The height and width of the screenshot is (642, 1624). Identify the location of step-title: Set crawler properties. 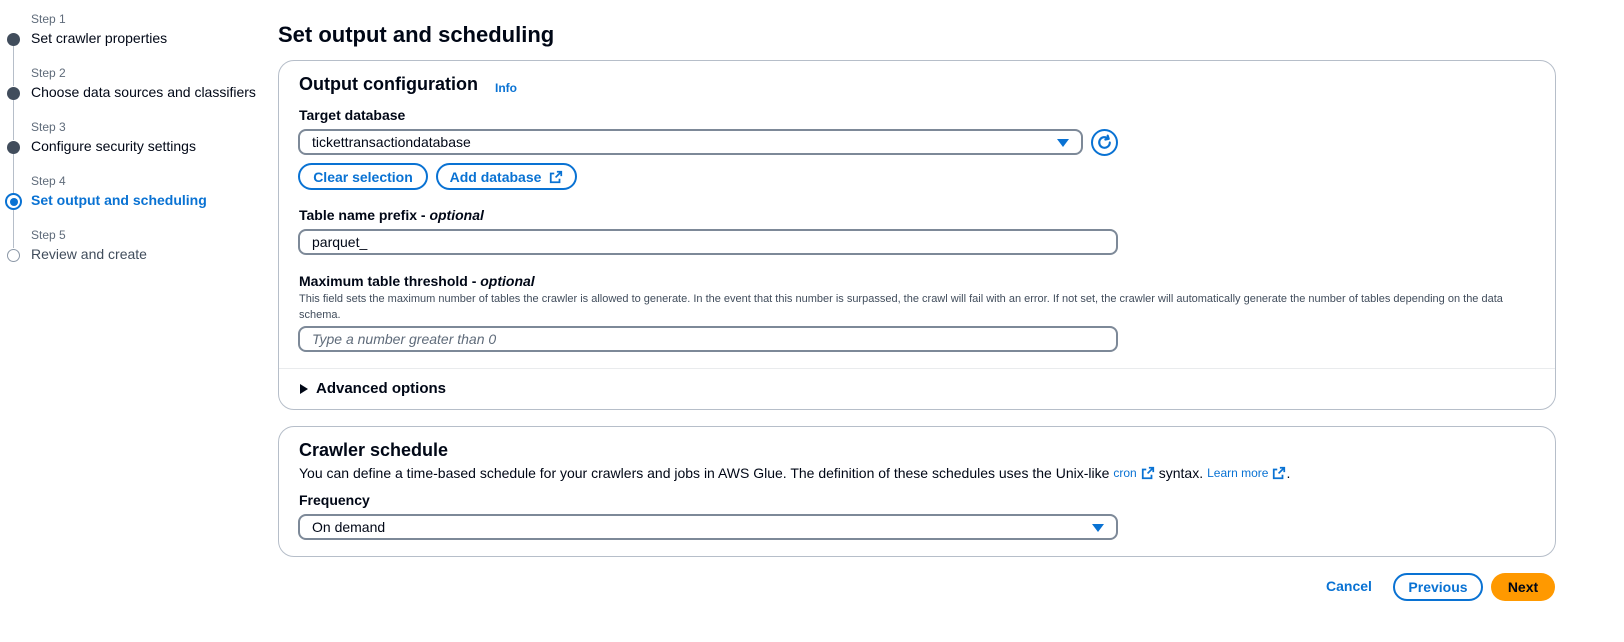
(99, 38).